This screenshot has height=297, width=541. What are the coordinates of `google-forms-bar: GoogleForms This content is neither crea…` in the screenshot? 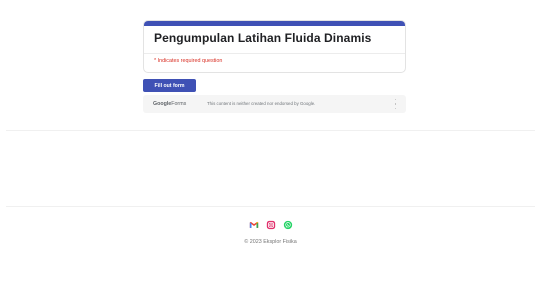 It's located at (274, 104).